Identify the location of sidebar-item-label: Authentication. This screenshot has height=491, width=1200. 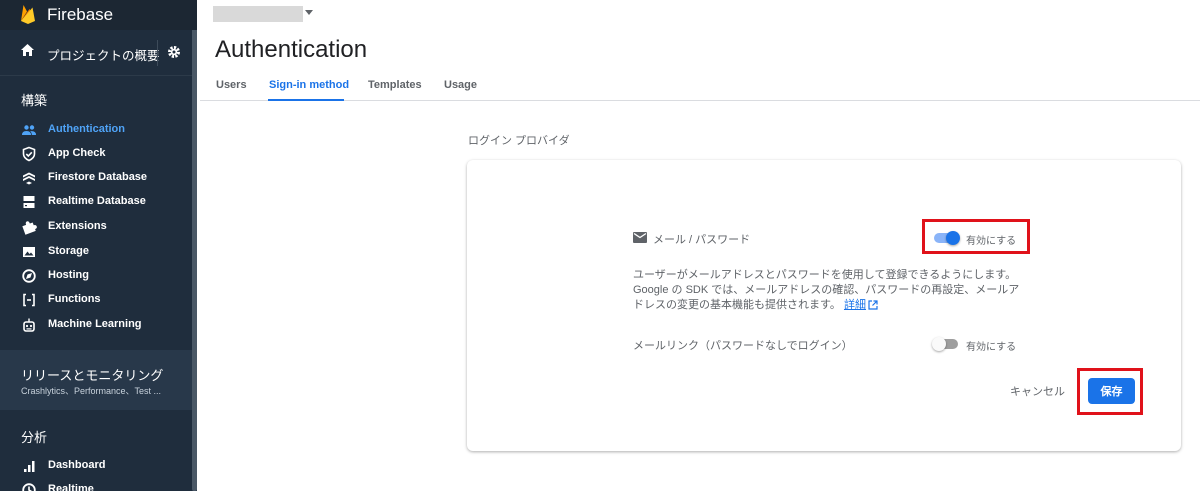
(86, 129).